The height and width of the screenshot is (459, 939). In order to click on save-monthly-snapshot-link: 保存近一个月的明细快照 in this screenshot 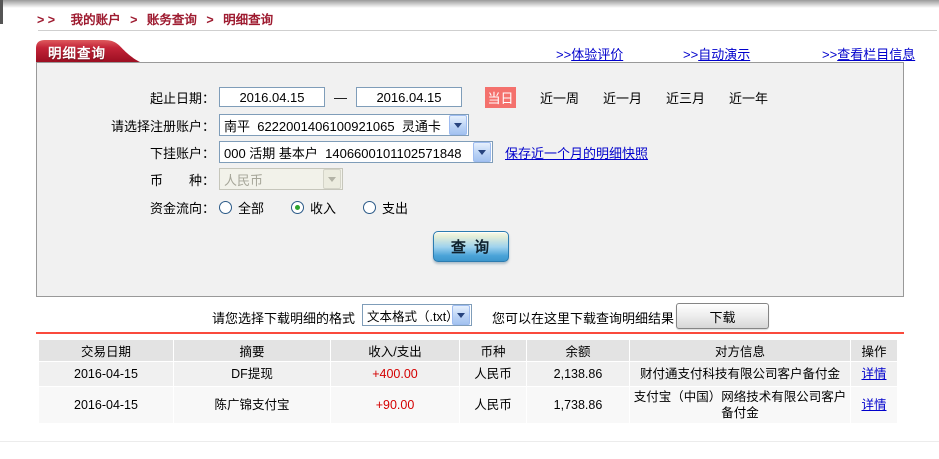, I will do `click(576, 152)`.